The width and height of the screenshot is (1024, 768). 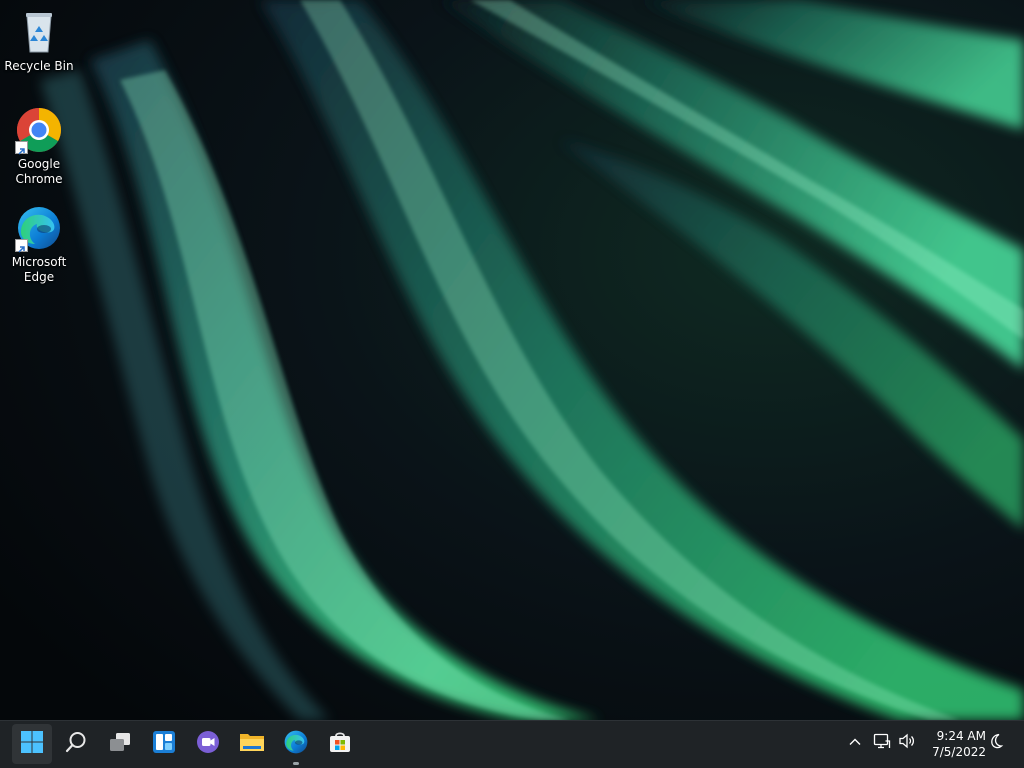 I want to click on store-icon, so click(x=340, y=744).